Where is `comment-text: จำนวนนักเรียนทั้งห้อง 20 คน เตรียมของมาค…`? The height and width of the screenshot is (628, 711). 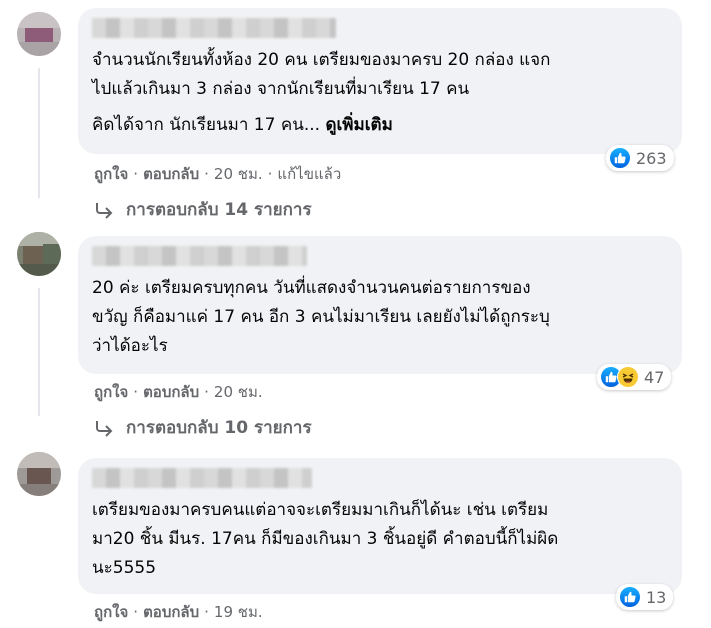 comment-text: จำนวนนักเรียนทั้งห้อง 20 คน เตรียมของมาค… is located at coordinates (321, 74).